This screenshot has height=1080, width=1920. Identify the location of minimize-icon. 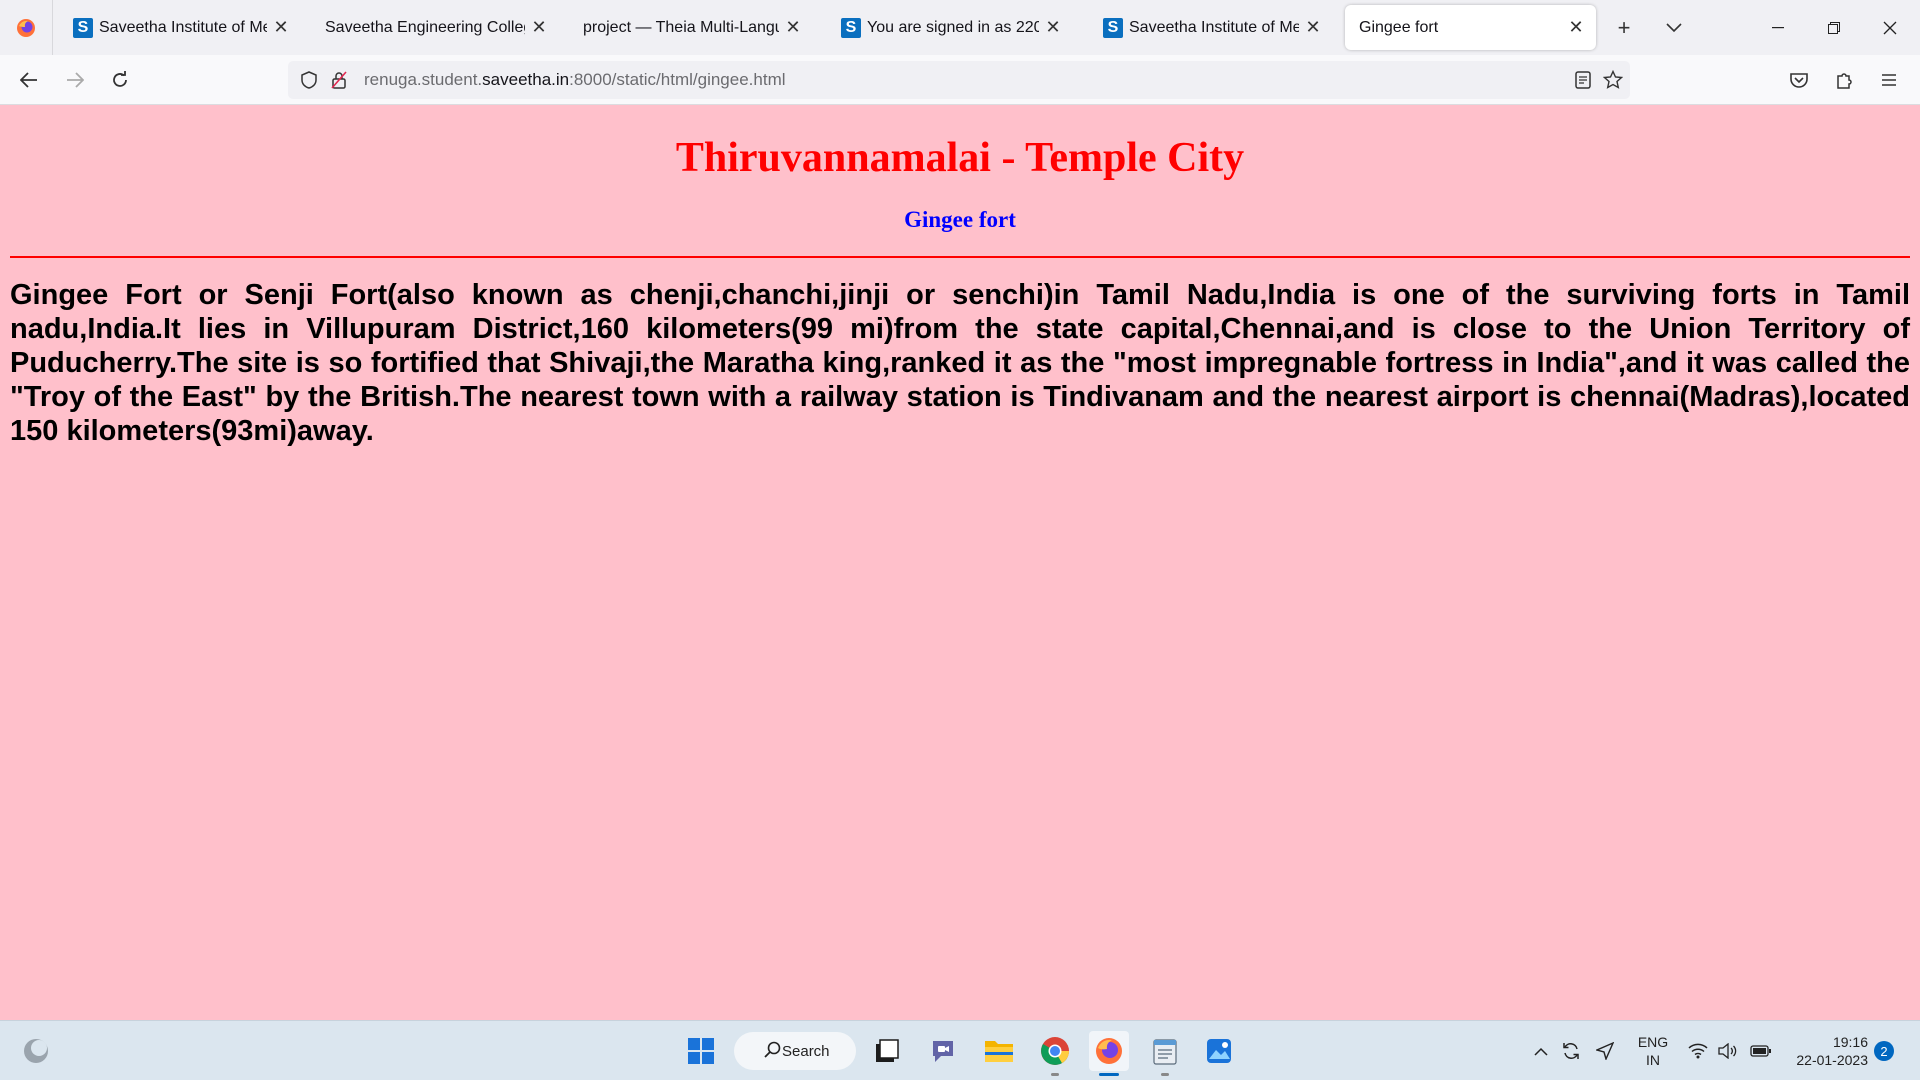
(1778, 27).